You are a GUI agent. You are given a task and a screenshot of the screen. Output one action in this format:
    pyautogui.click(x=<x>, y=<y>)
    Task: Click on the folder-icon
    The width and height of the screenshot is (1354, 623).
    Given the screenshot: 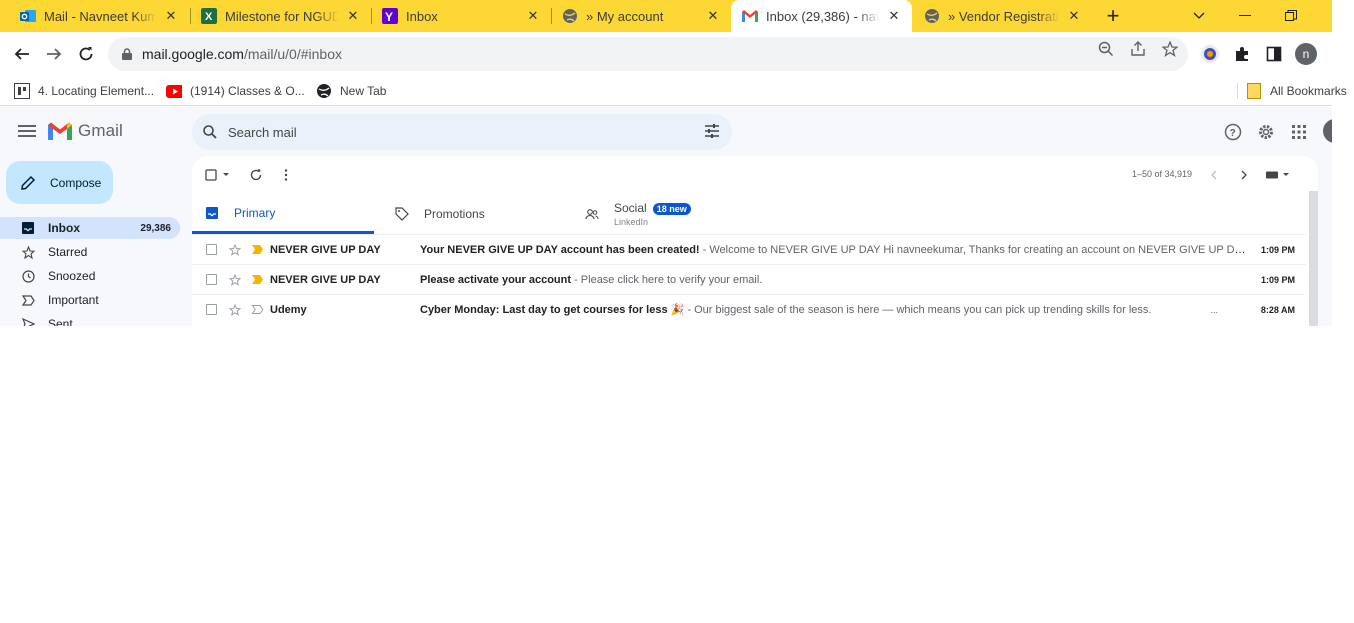 What is the action you would take?
    pyautogui.click(x=1254, y=91)
    